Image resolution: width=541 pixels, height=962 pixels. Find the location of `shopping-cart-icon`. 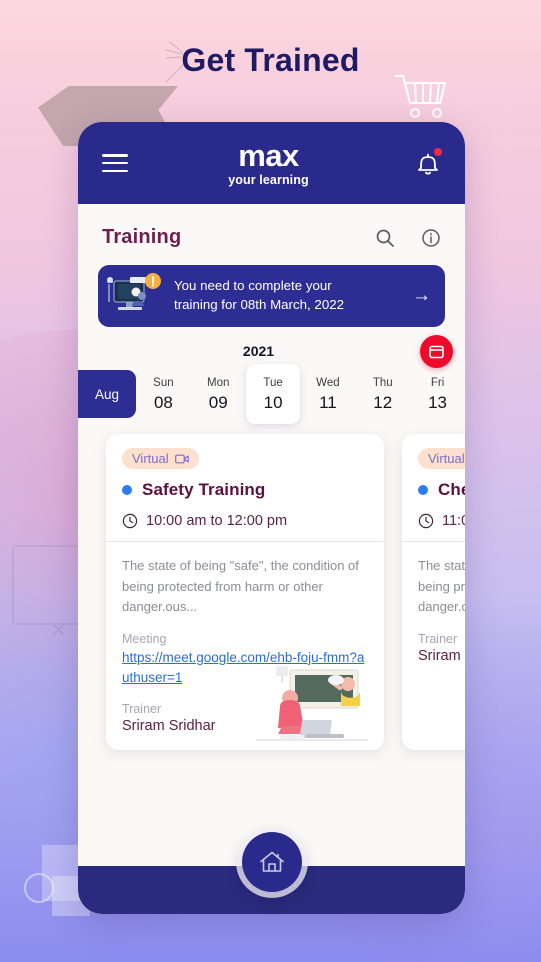

shopping-cart-icon is located at coordinates (420, 96).